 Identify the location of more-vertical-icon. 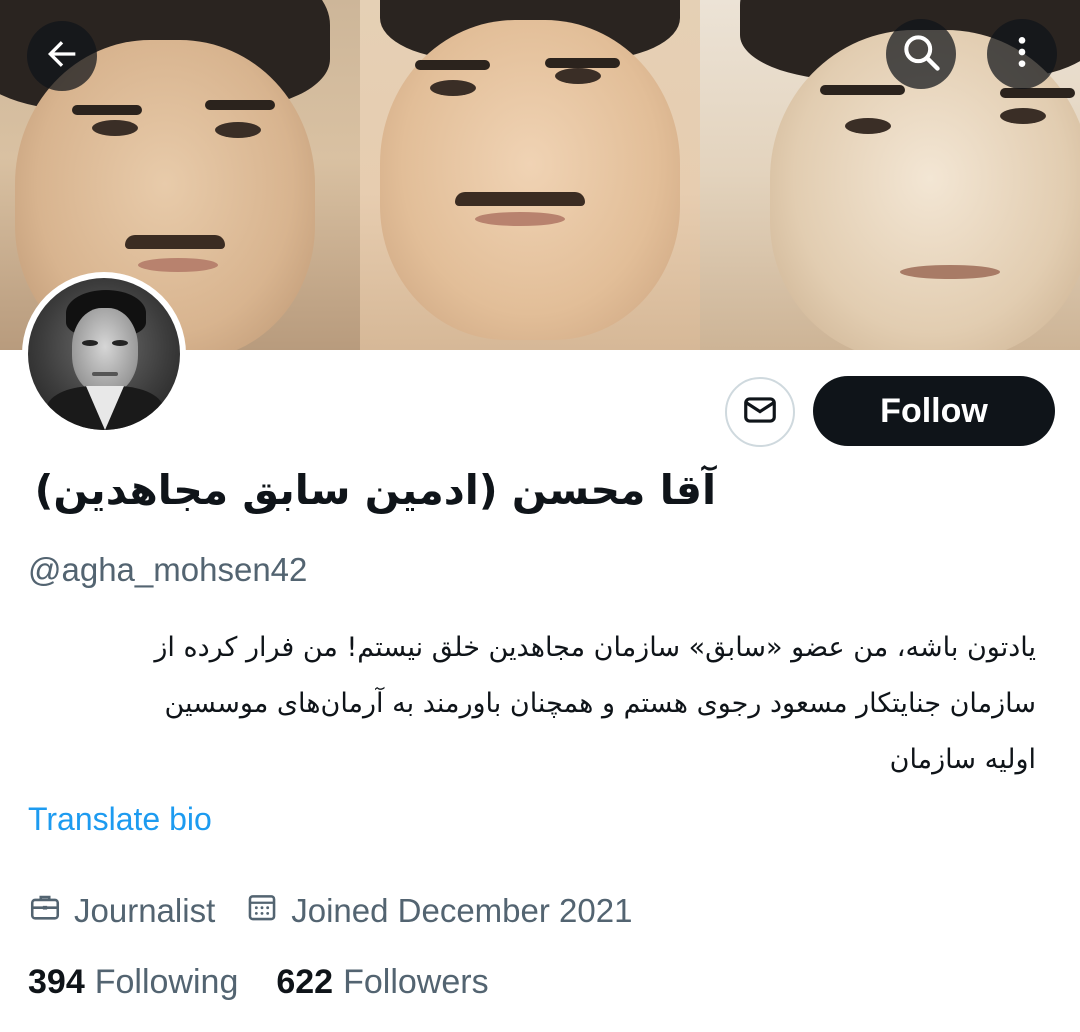
(1022, 54).